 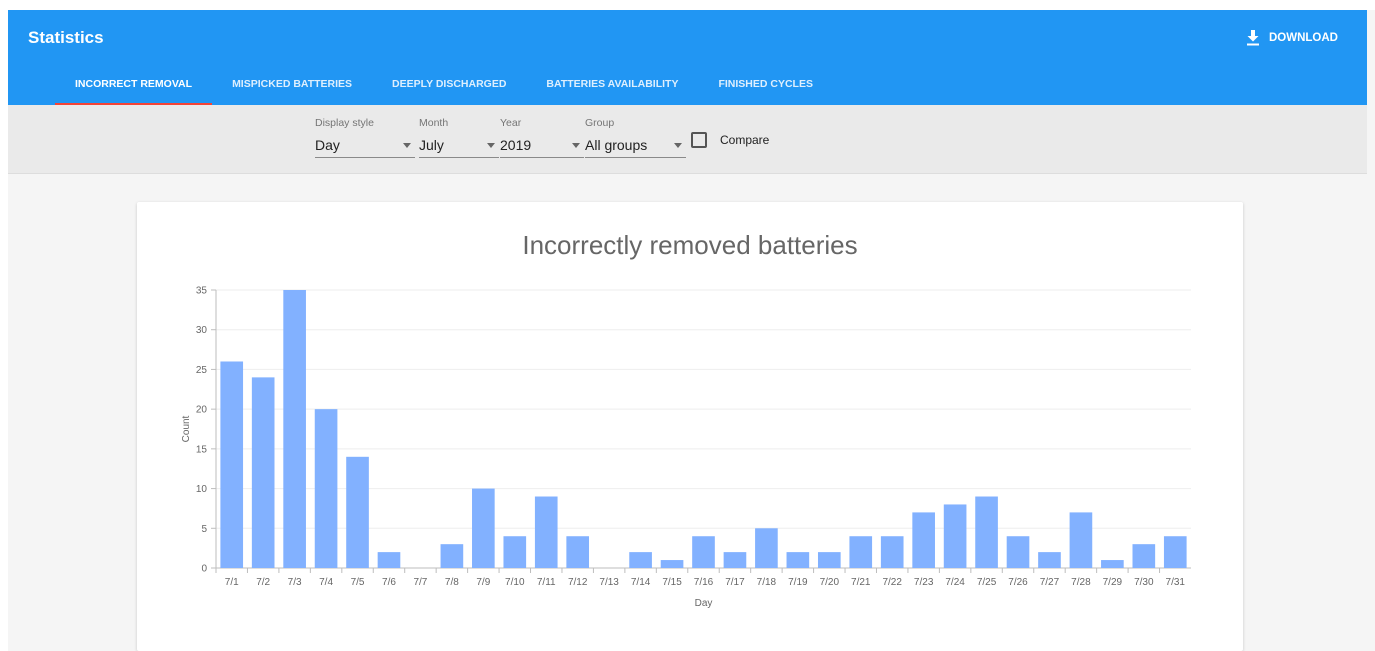 What do you see at coordinates (687, 5) in the screenshot?
I see `top-strip` at bounding box center [687, 5].